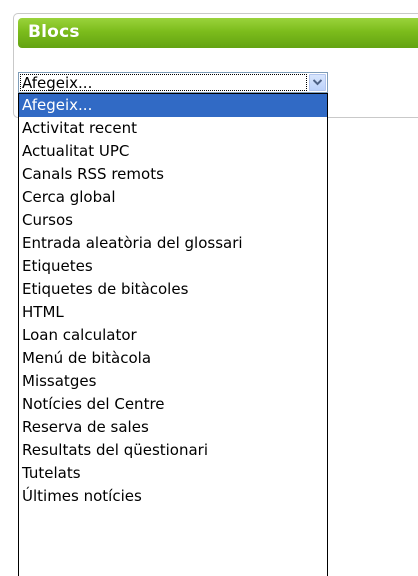  I want to click on blocks-header: Blocs, so click(218, 33).